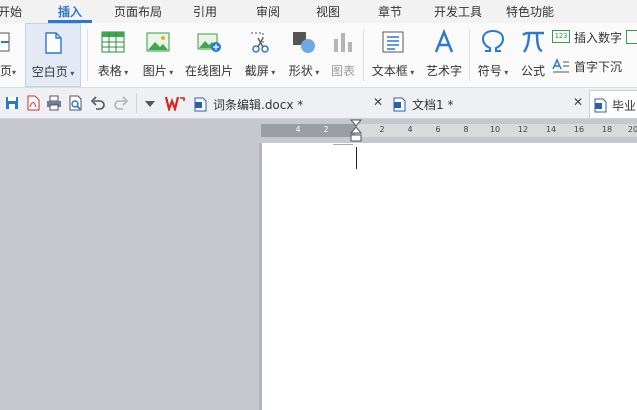 This screenshot has width=637, height=410. What do you see at coordinates (53, 43) in the screenshot?
I see `blank-page-icon` at bounding box center [53, 43].